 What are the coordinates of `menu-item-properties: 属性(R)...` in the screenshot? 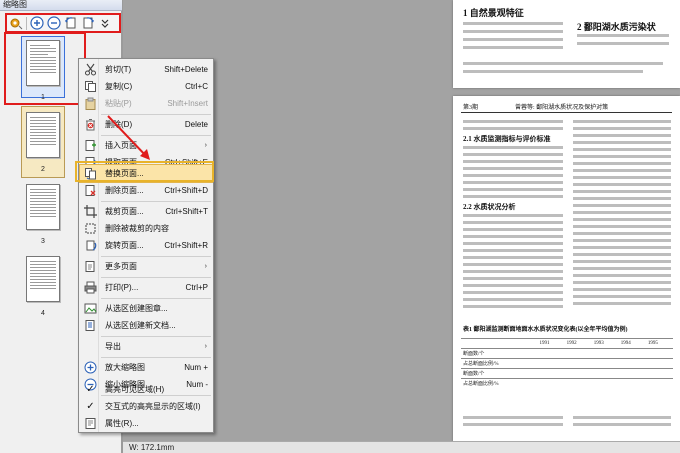 It's located at (146, 423).